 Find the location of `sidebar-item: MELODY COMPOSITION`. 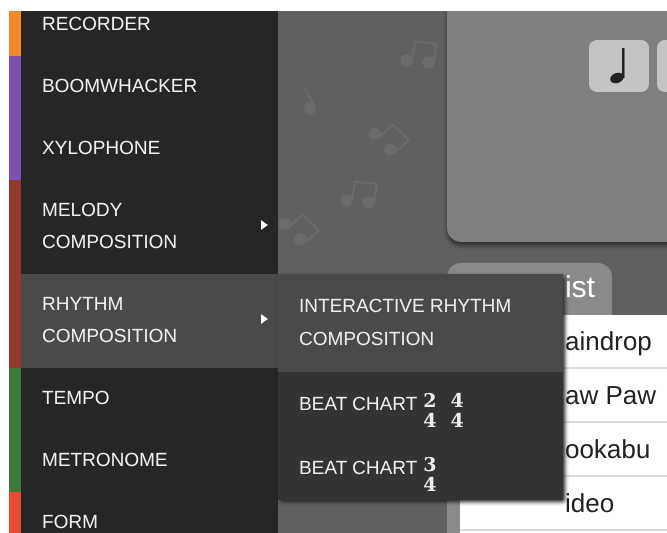

sidebar-item: MELODY COMPOSITION is located at coordinates (143, 227).